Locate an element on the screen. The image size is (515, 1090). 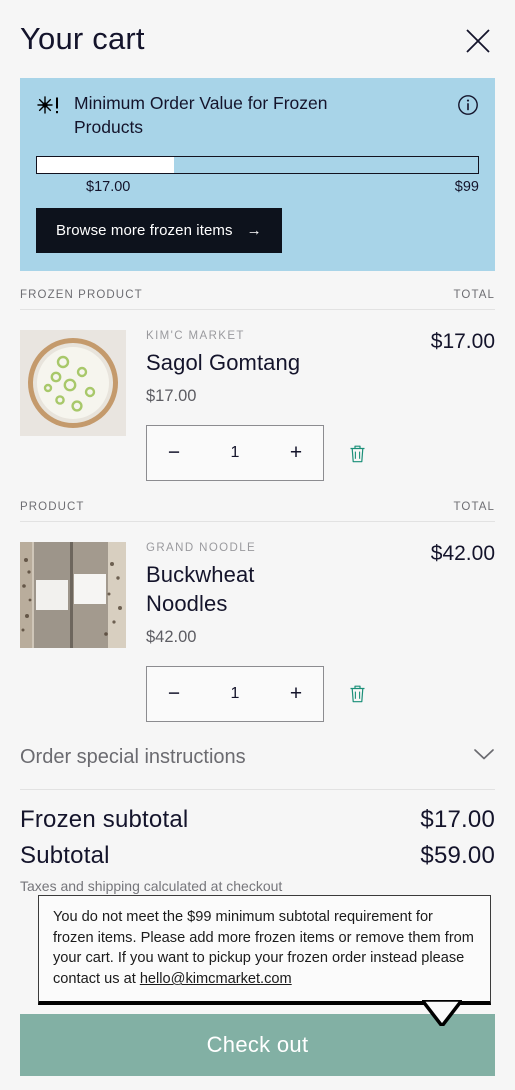
product-vendor: GRAND NOODLE is located at coordinates (201, 548).